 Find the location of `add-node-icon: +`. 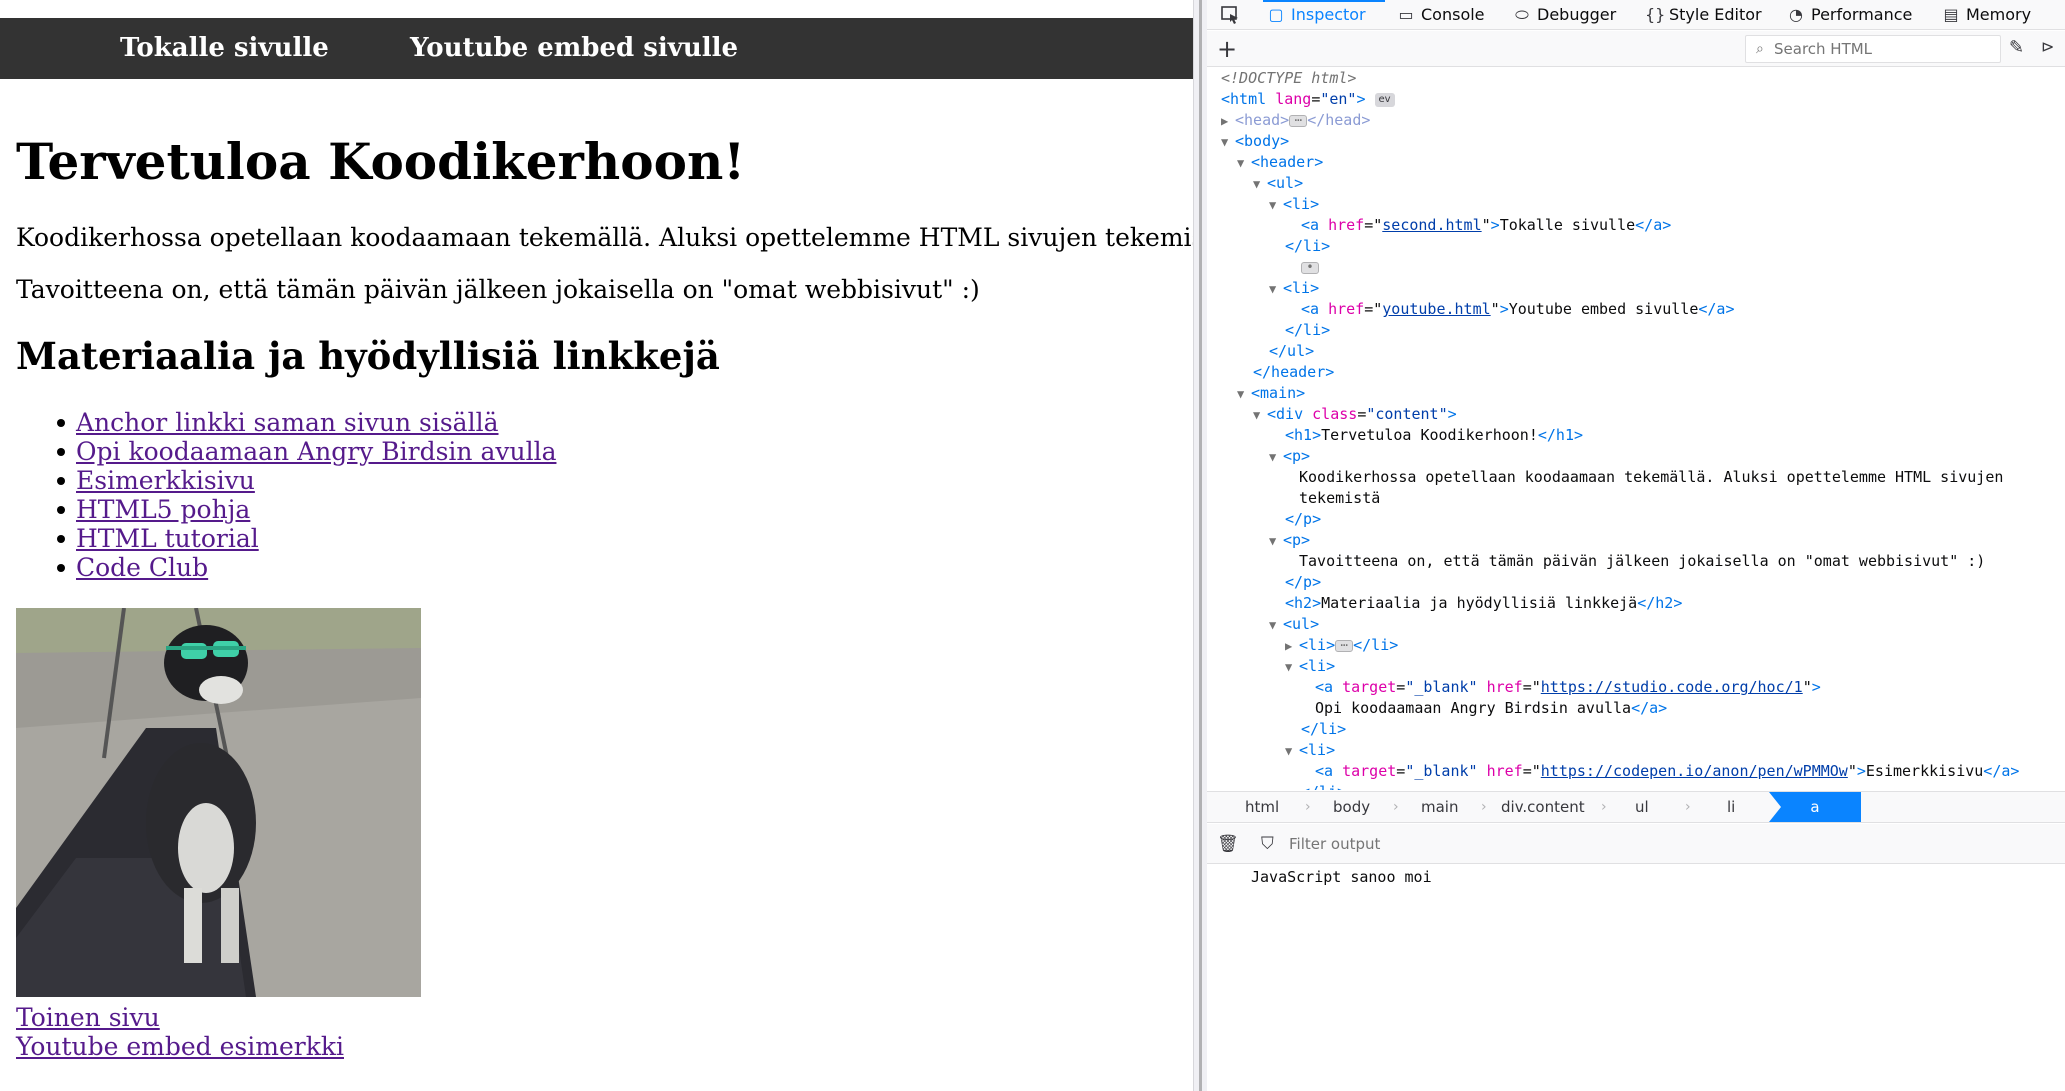

add-node-icon: + is located at coordinates (1227, 49).